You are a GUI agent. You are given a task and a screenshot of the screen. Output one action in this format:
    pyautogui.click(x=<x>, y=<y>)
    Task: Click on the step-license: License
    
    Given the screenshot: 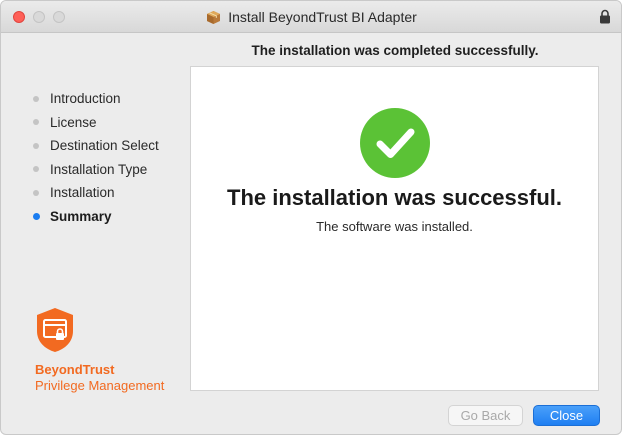 What is the action you would take?
    pyautogui.click(x=96, y=123)
    